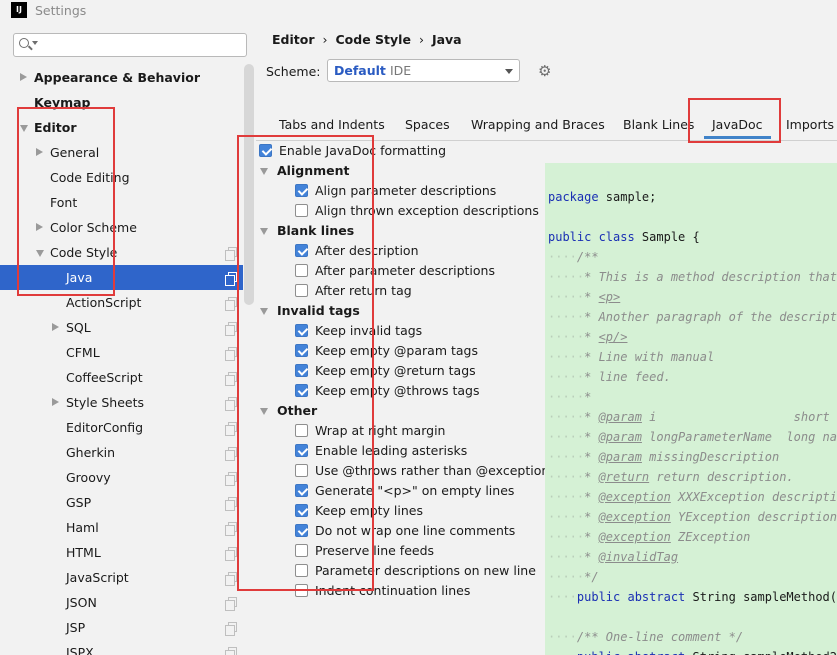 The height and width of the screenshot is (655, 837). I want to click on annotation-box-javadoc-tab, so click(734, 120).